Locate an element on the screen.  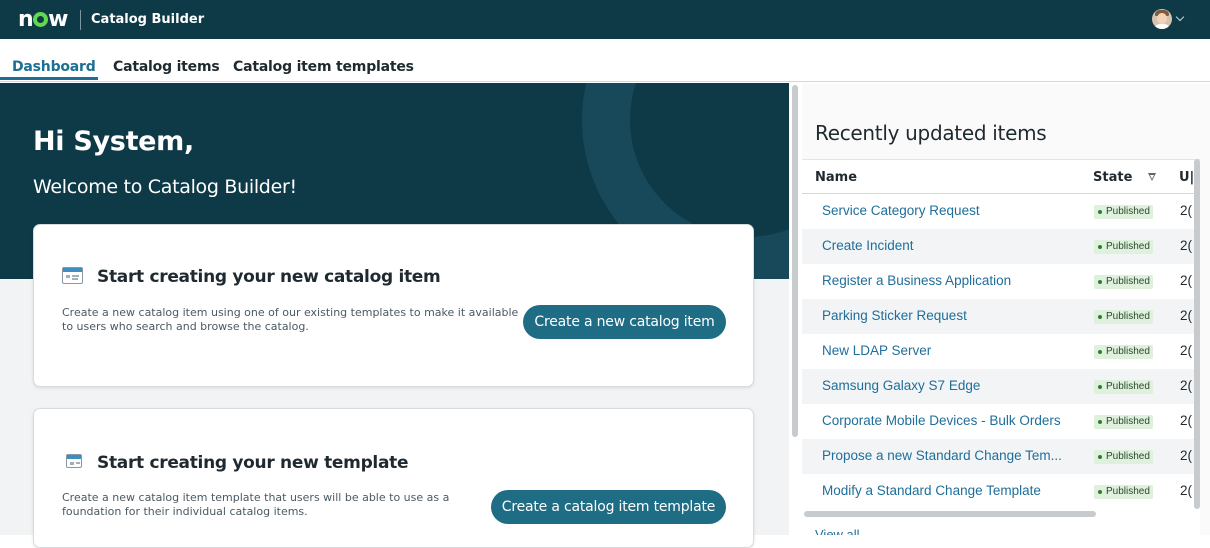
catalog-item-icon is located at coordinates (72, 275).